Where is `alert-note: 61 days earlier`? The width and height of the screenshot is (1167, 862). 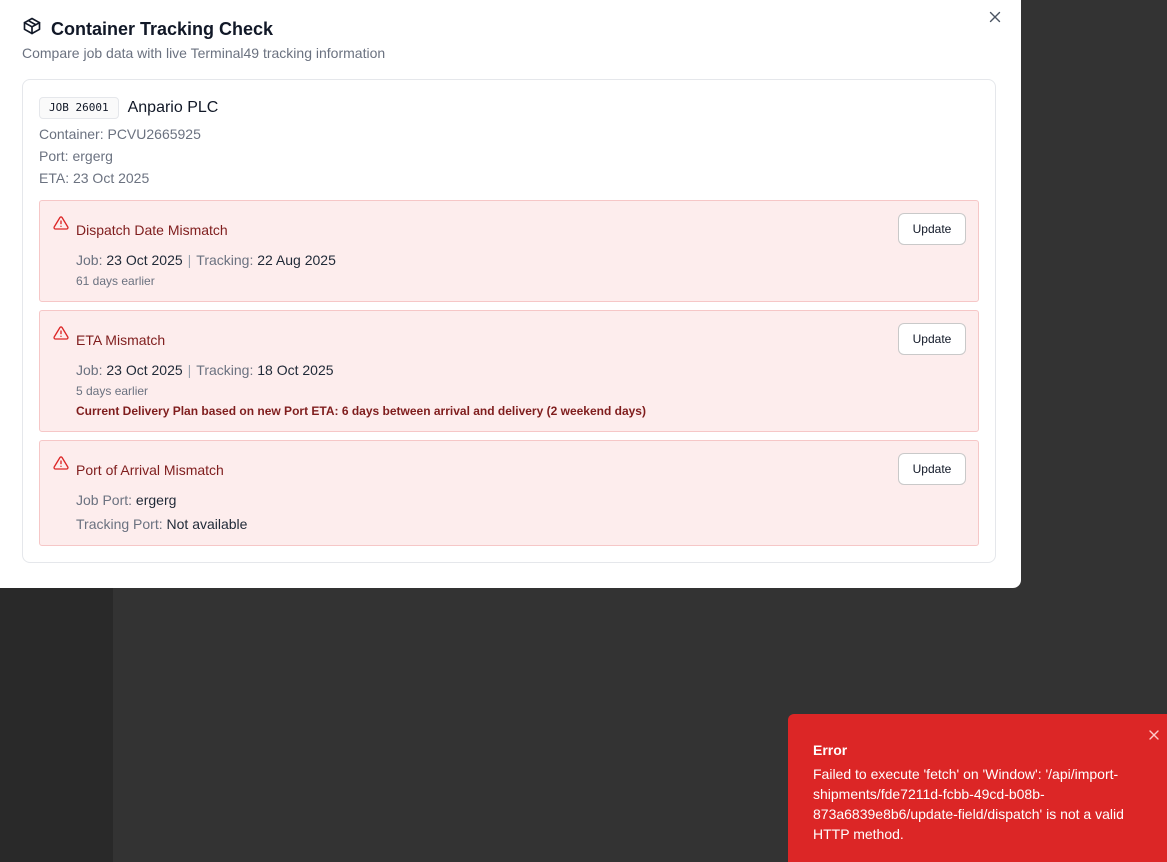 alert-note: 61 days earlier is located at coordinates (115, 281).